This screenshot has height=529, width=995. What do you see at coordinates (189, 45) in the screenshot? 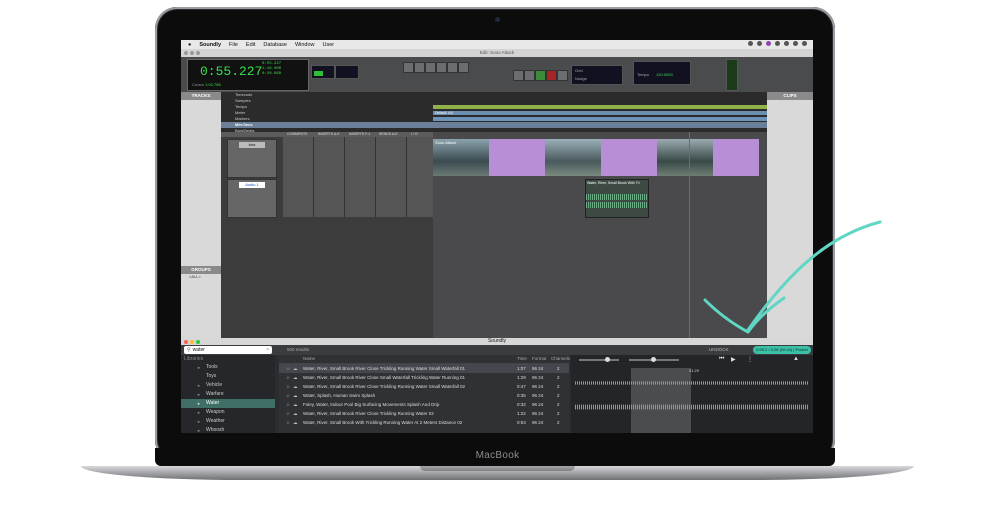
I see `apple-icon: ●` at bounding box center [189, 45].